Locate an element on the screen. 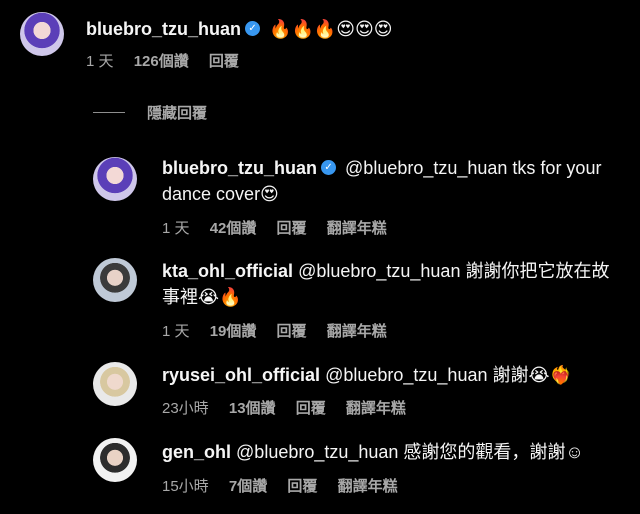 This screenshot has height=514, width=640. comment-time: 23小時 is located at coordinates (185, 408).